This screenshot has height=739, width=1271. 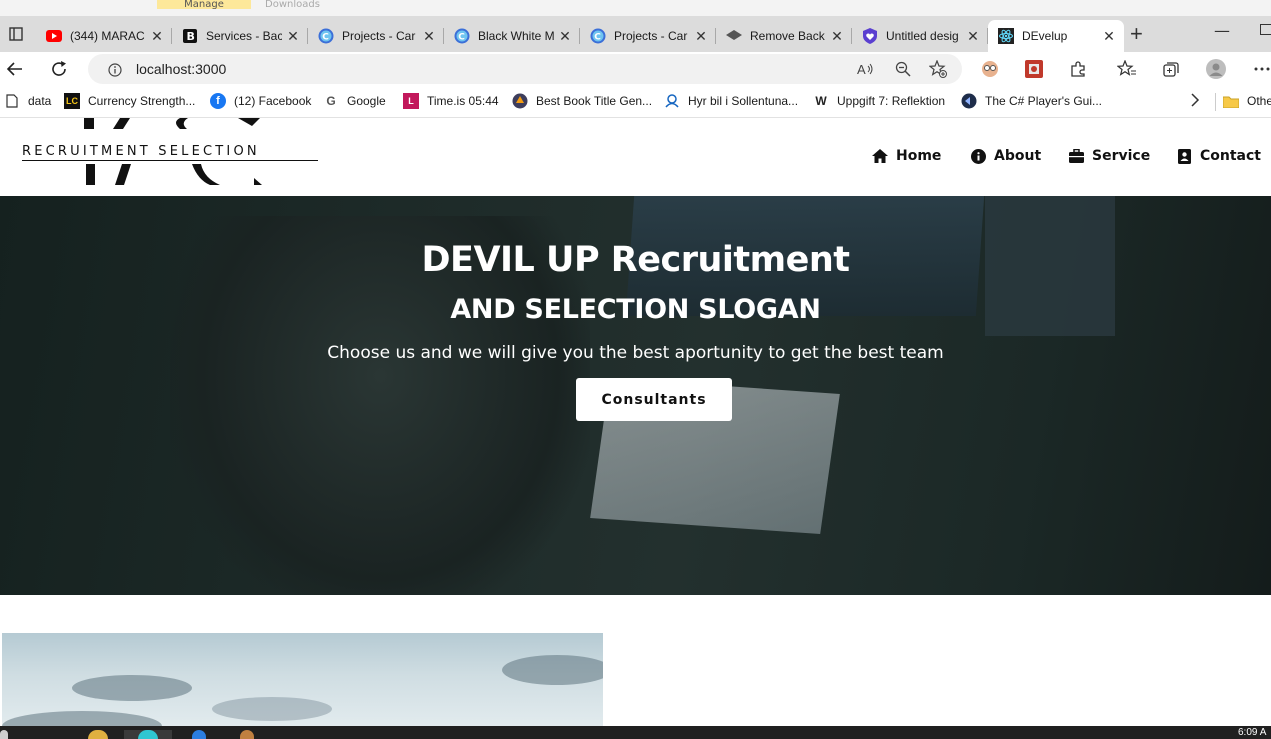 What do you see at coordinates (990, 69) in the screenshot?
I see `extension-face-icon` at bounding box center [990, 69].